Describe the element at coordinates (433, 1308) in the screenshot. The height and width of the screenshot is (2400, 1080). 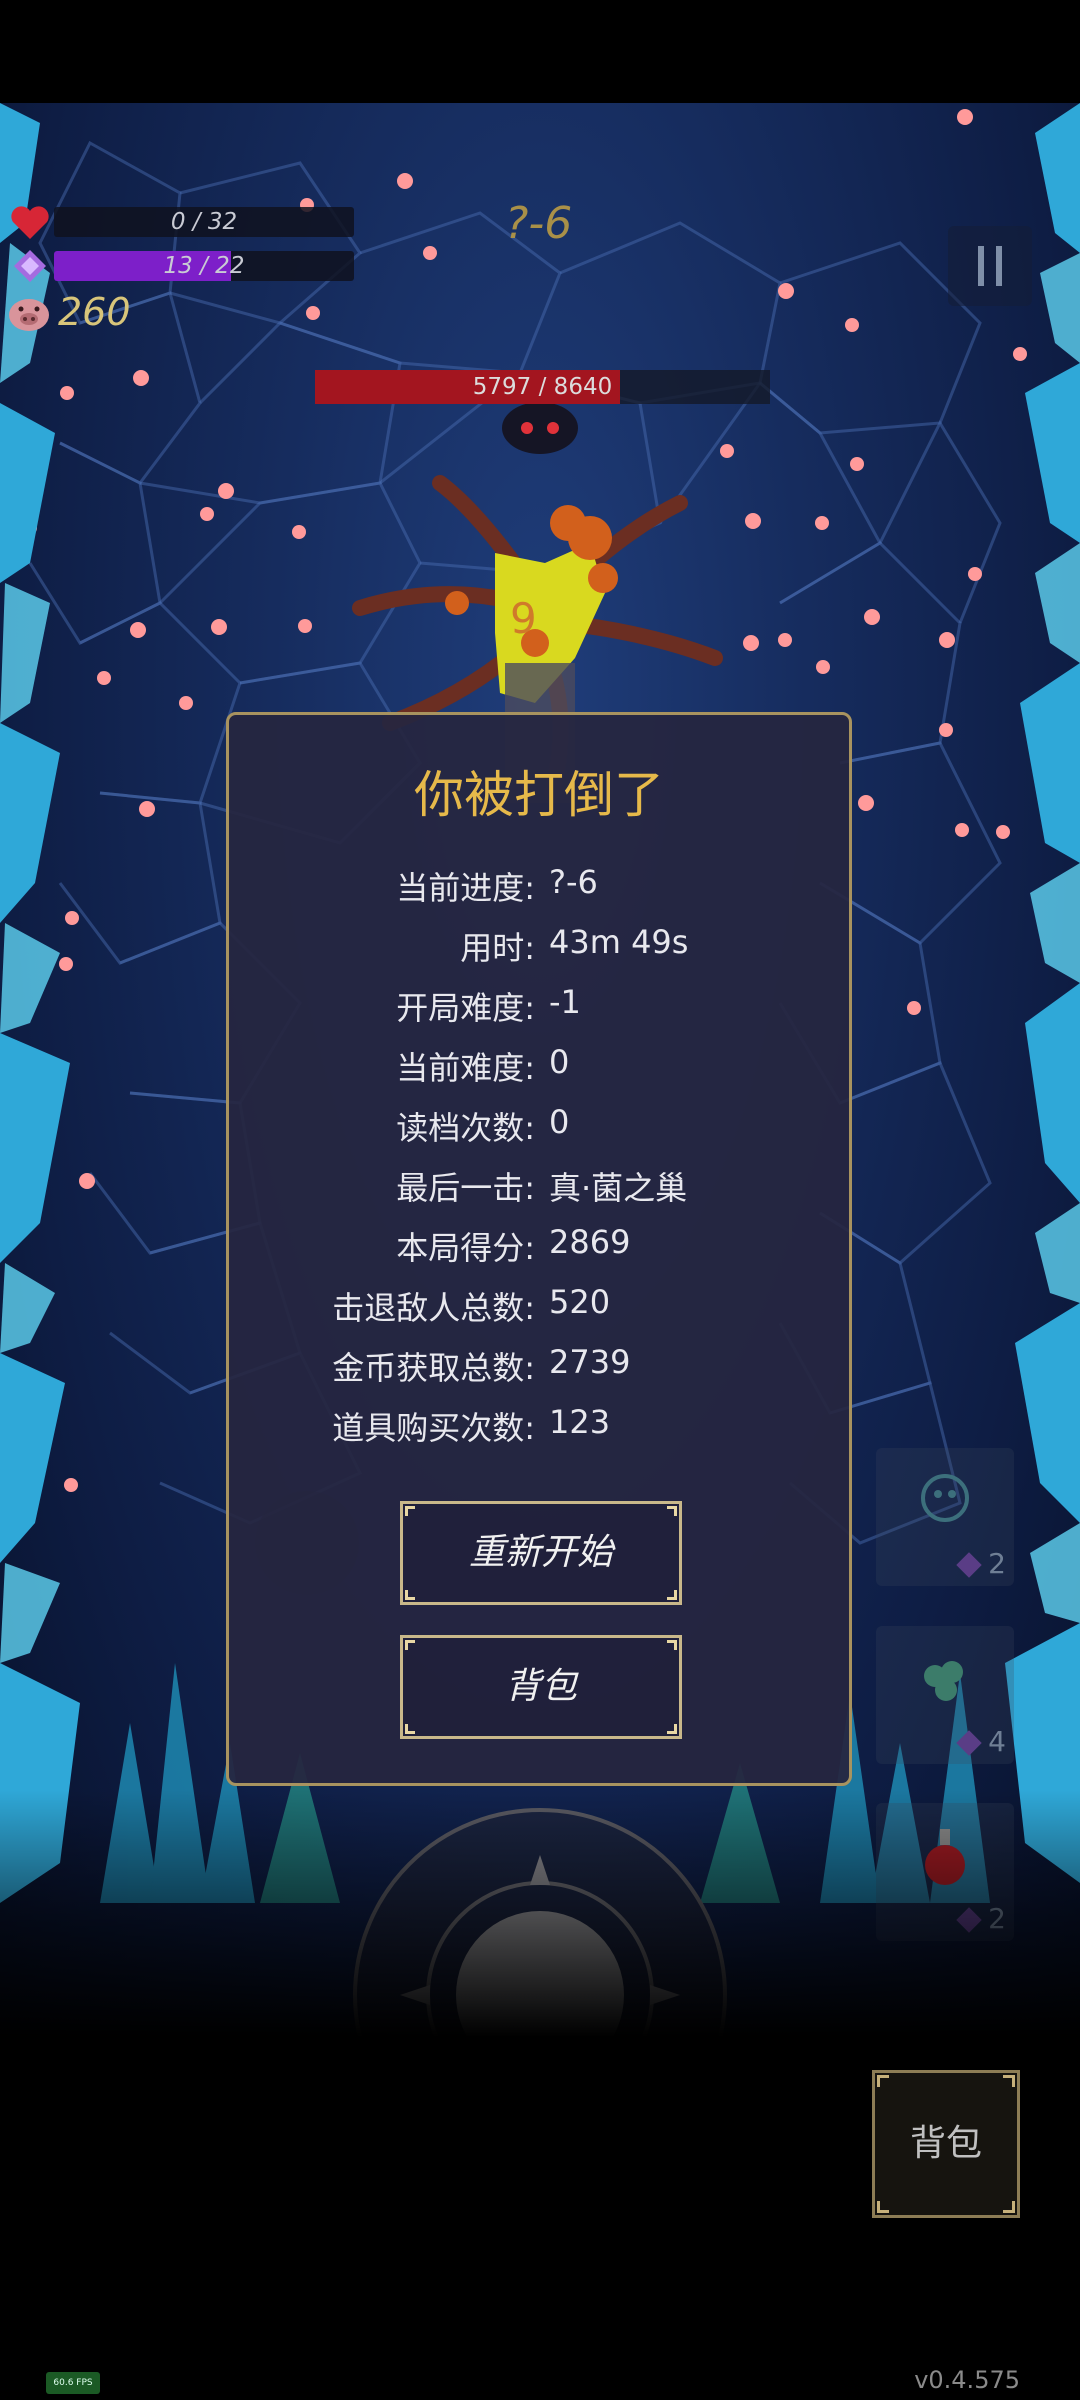
I see `stat-label: 击退敌人总数:` at that location.